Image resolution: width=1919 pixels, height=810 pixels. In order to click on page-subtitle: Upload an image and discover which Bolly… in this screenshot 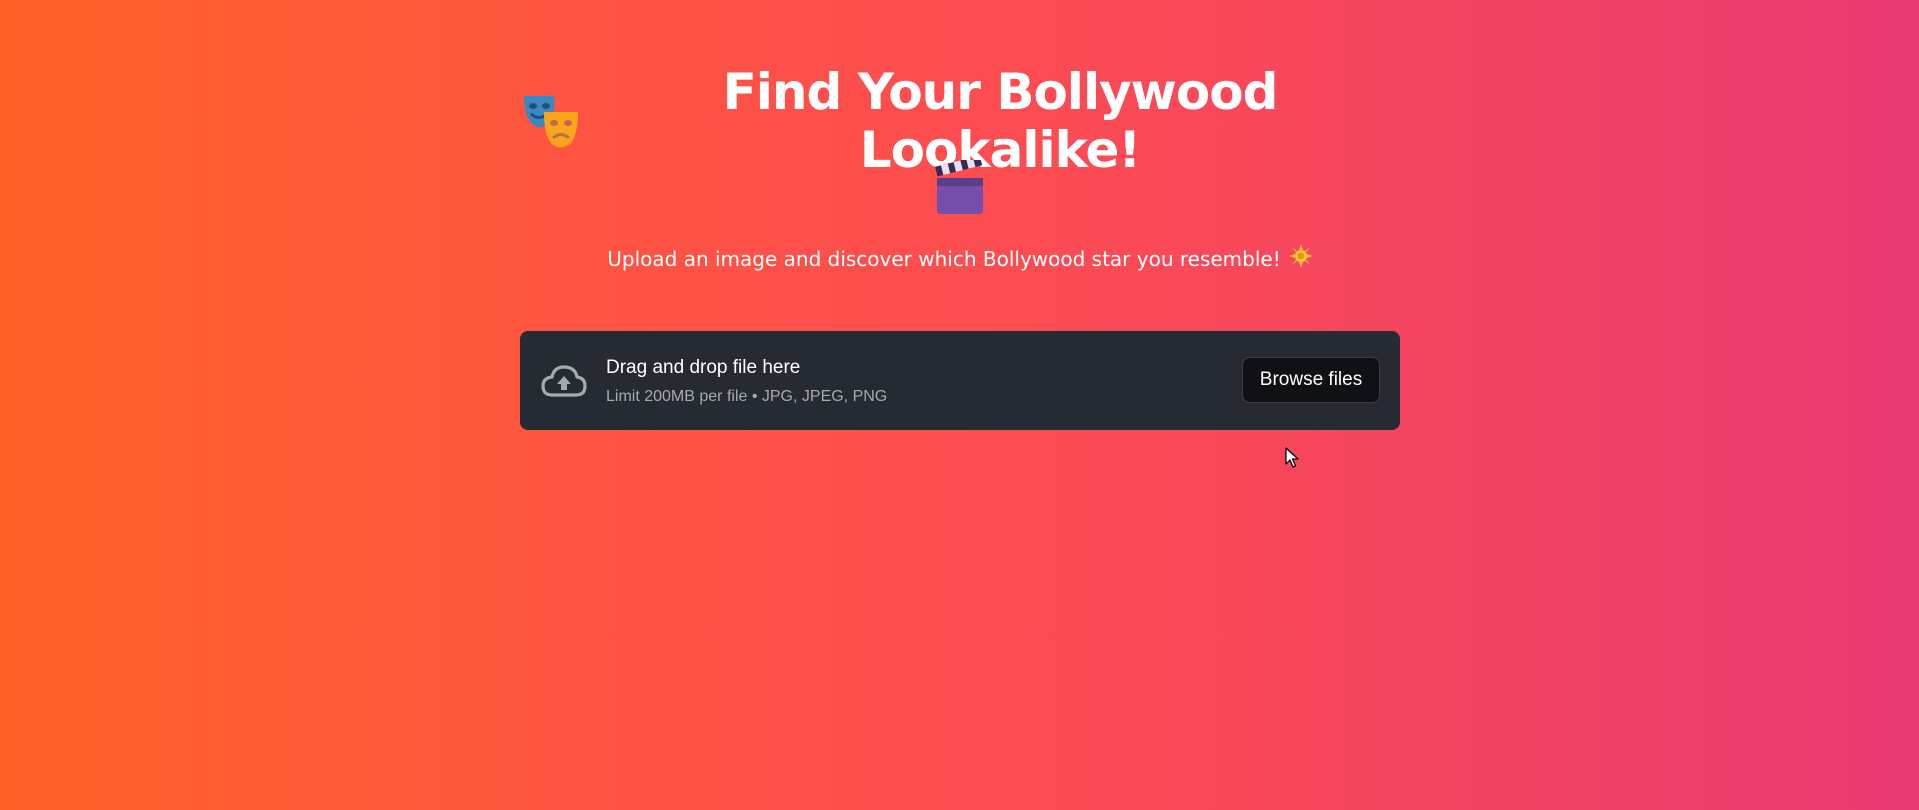, I will do `click(960, 258)`.